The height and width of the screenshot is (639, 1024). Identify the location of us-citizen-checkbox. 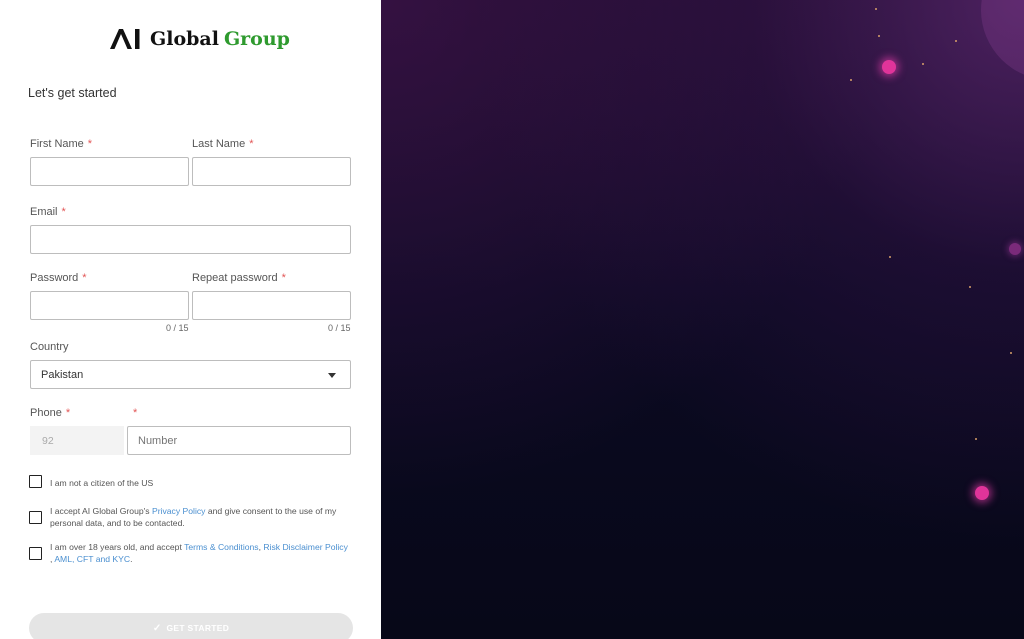
(35, 481).